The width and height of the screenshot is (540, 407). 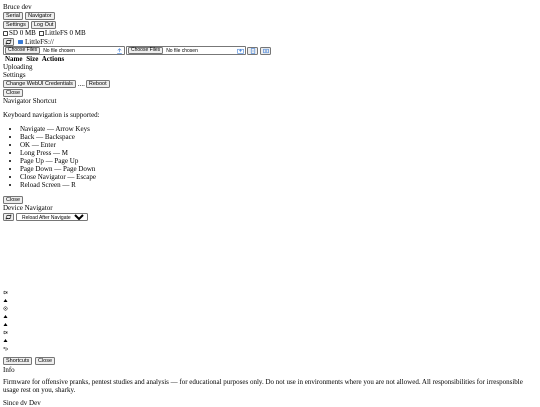 What do you see at coordinates (270, 216) in the screenshot?
I see `device-navigator-controls: Reload After Navigate` at bounding box center [270, 216].